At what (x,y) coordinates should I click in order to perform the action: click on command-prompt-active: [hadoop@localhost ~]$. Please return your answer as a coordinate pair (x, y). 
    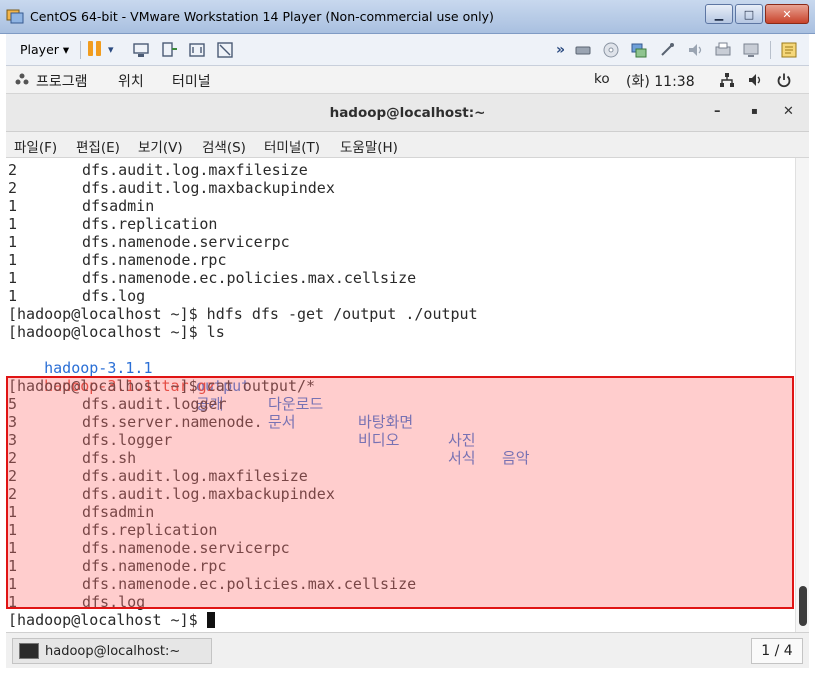
    Looking at the image, I should click on (111, 620).